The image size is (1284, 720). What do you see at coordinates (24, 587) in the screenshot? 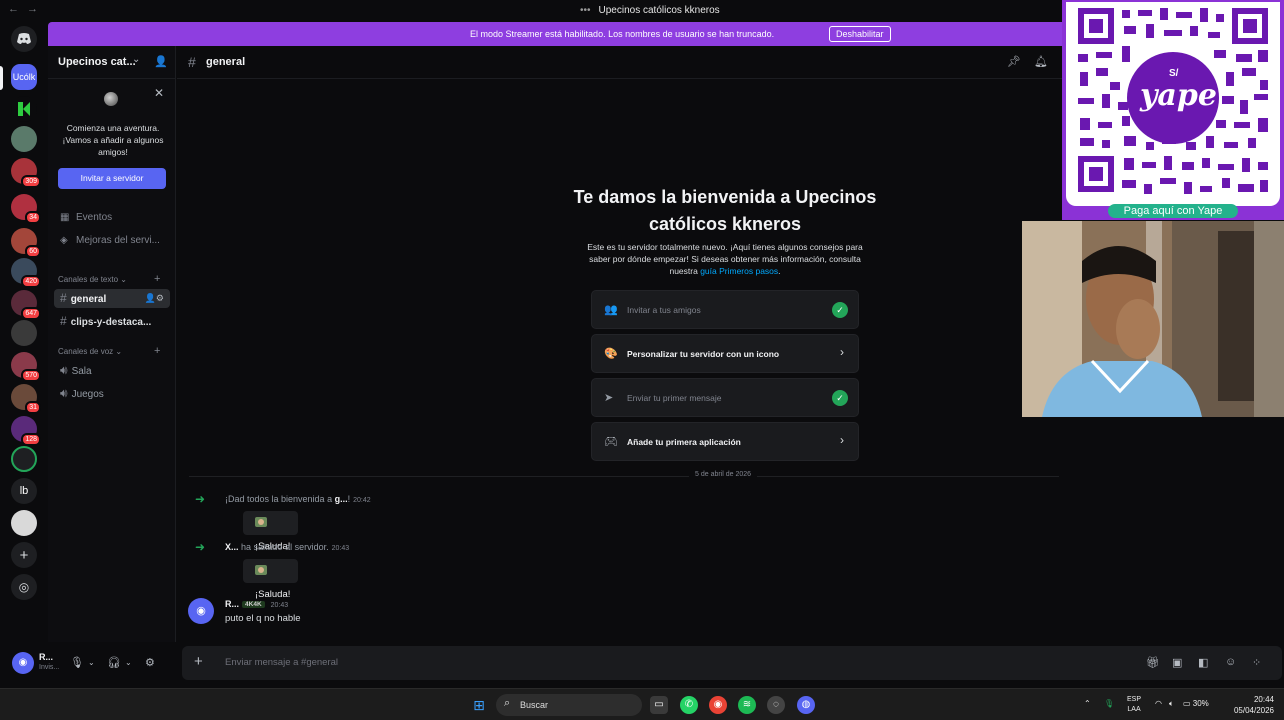
I see `explore-icon: ◎` at bounding box center [24, 587].